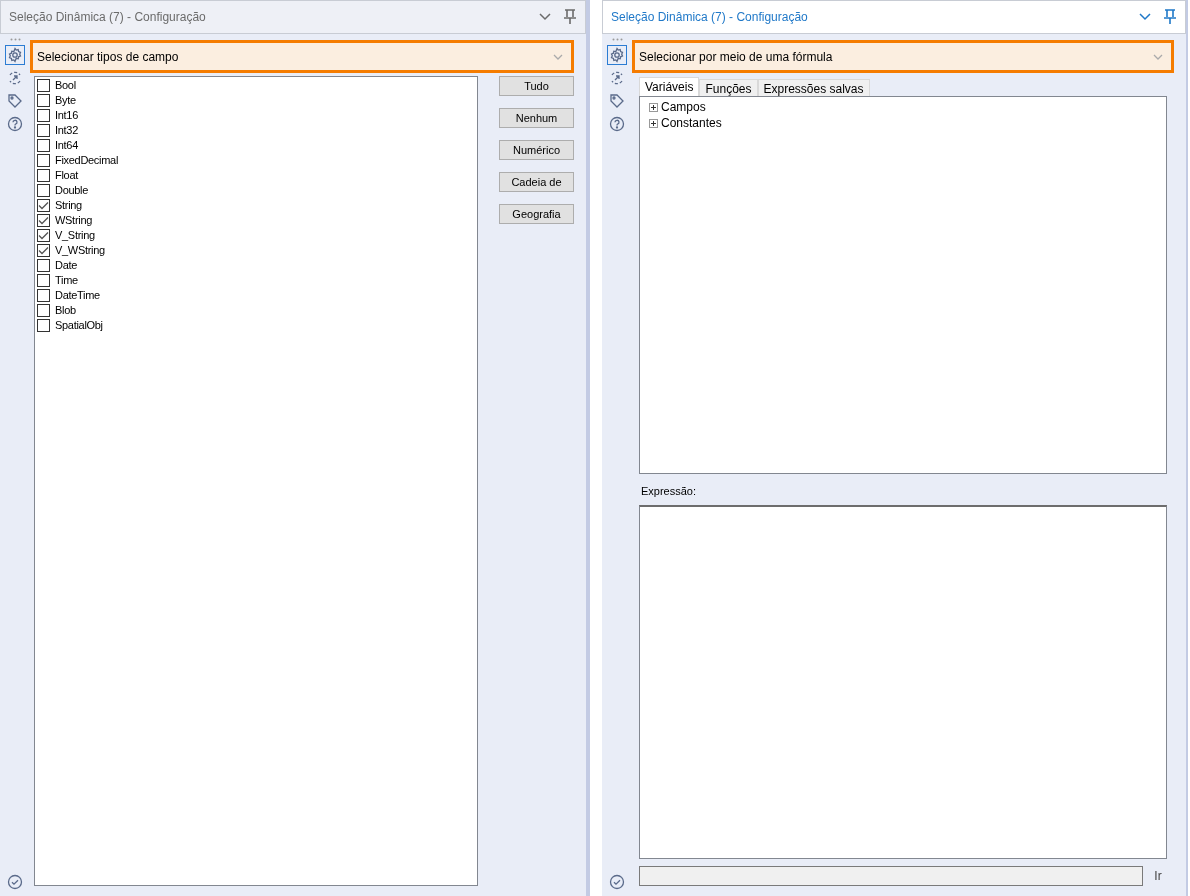 The image size is (1190, 896). Describe the element at coordinates (536, 182) in the screenshot. I see `filter-button: Cadeia de` at that location.